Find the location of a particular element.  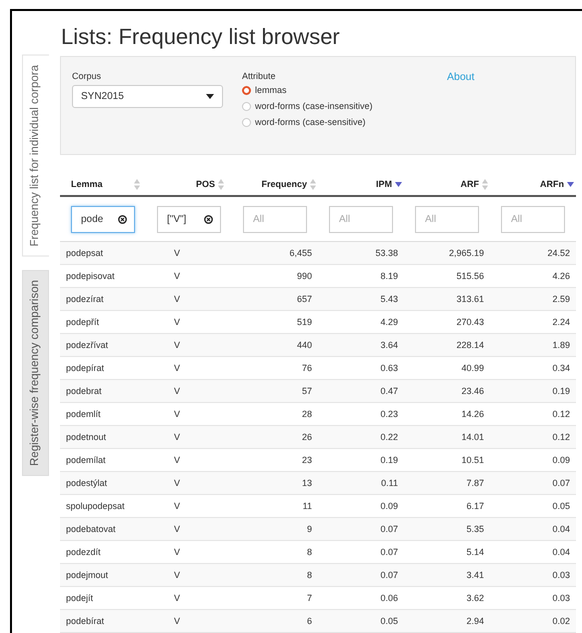

table-cell-text: 3.64 is located at coordinates (389, 345).